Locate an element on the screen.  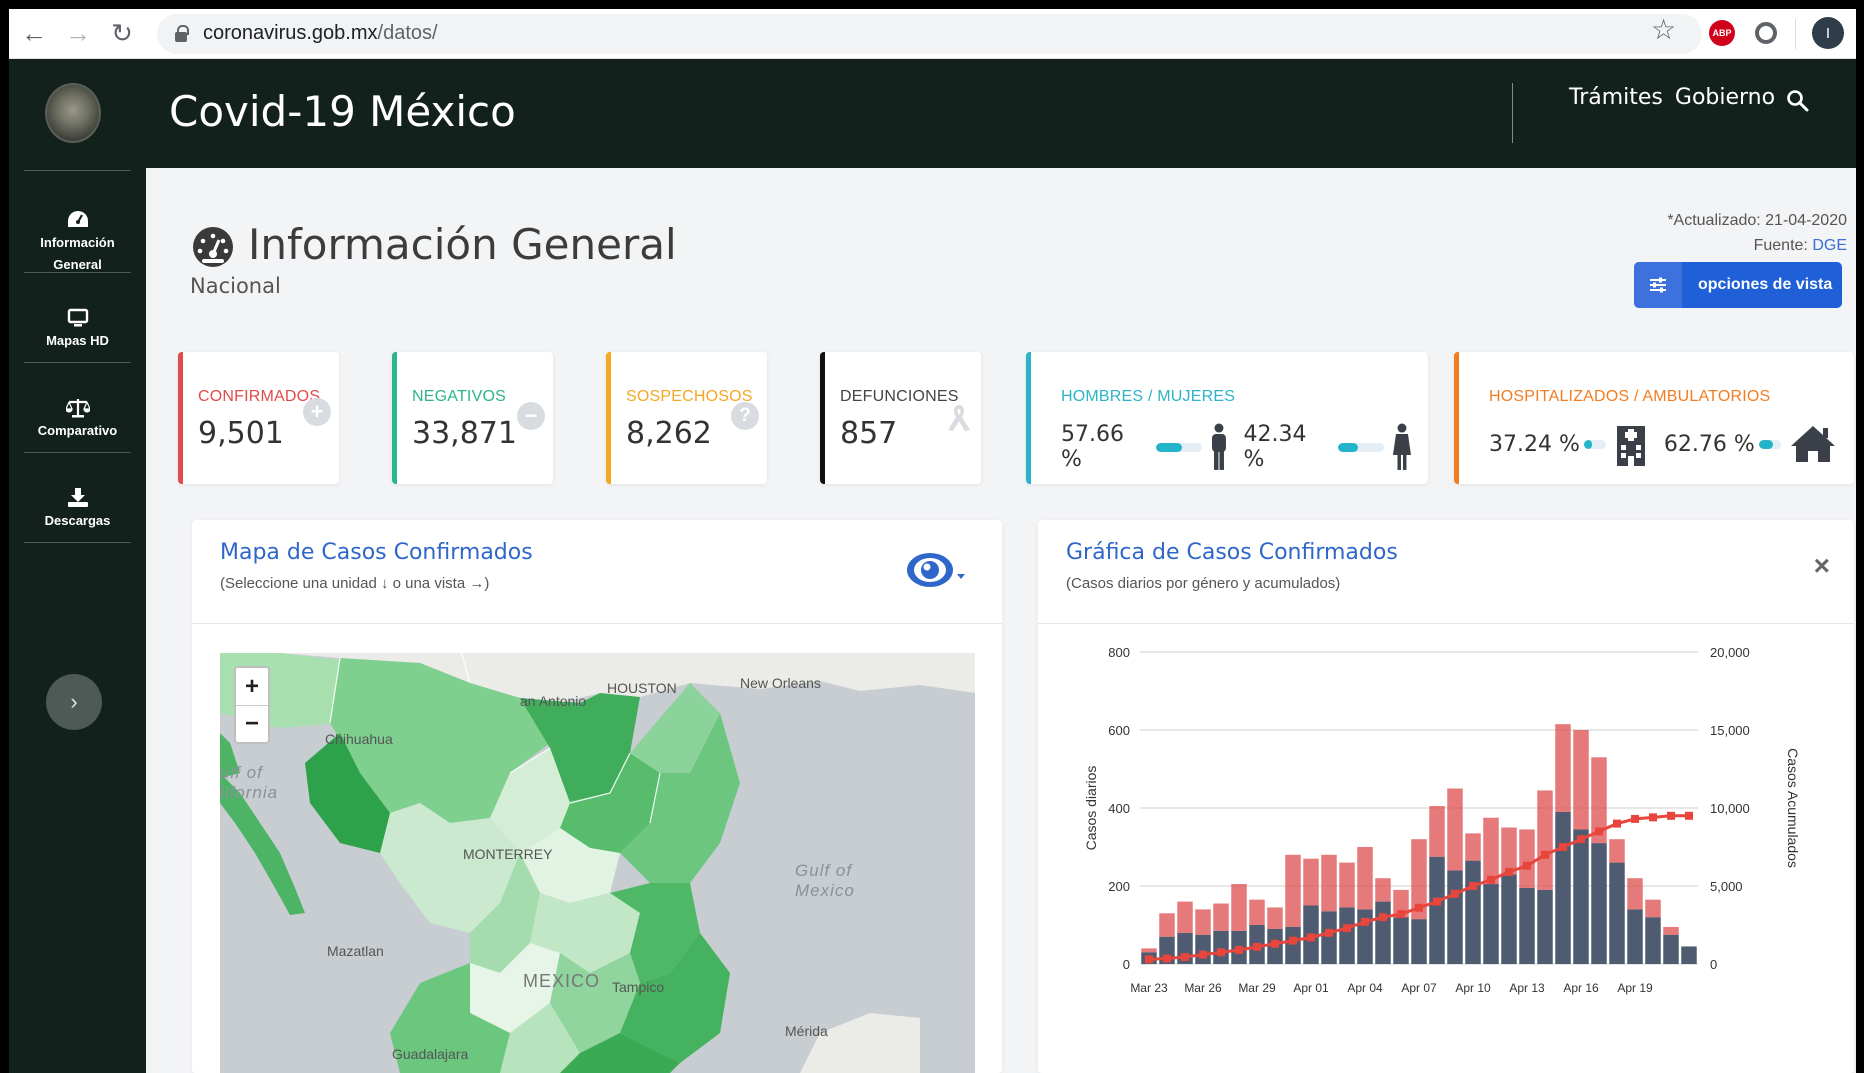
plus-circle-icon: + is located at coordinates (317, 412).